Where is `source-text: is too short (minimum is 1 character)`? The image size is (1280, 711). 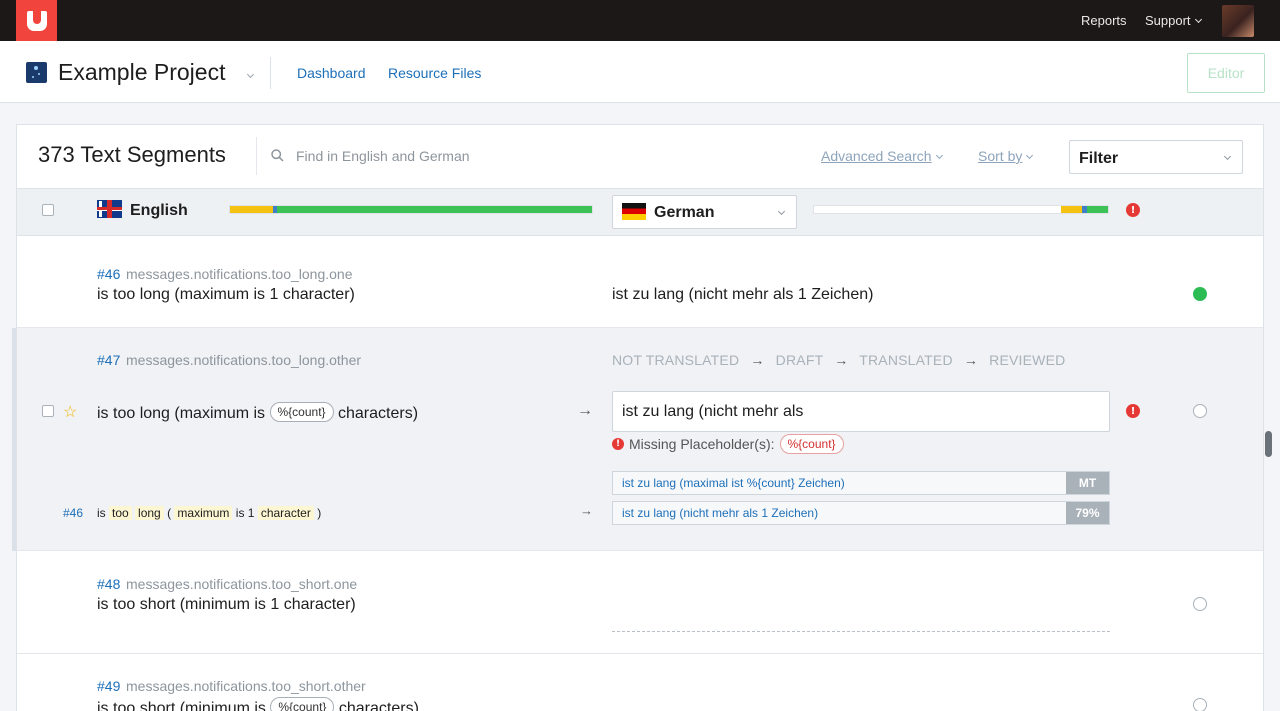
source-text: is too short (minimum is 1 character) is located at coordinates (226, 604).